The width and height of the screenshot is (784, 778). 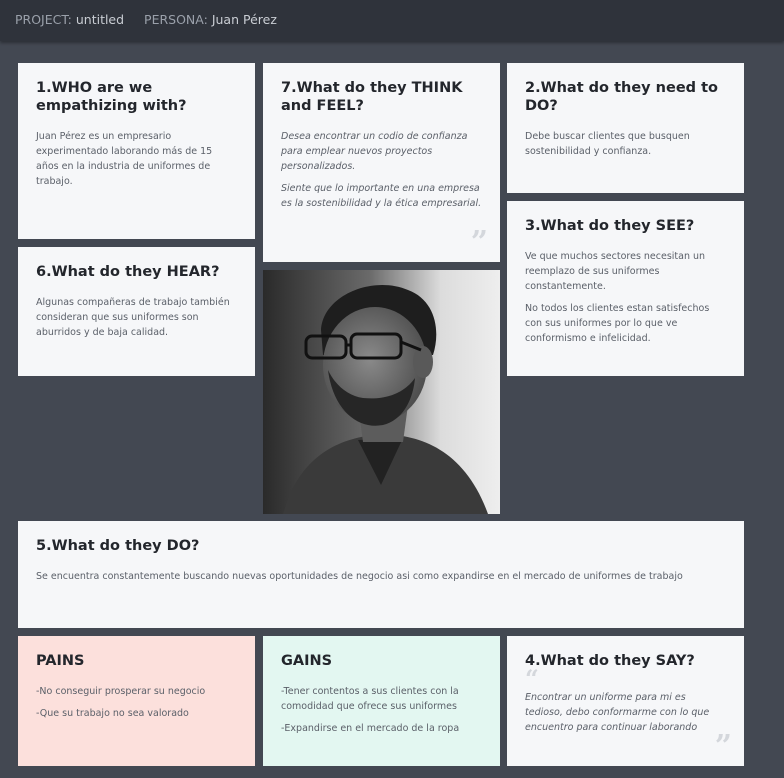 I want to click on persona-label: PERSONA:, so click(x=176, y=19).